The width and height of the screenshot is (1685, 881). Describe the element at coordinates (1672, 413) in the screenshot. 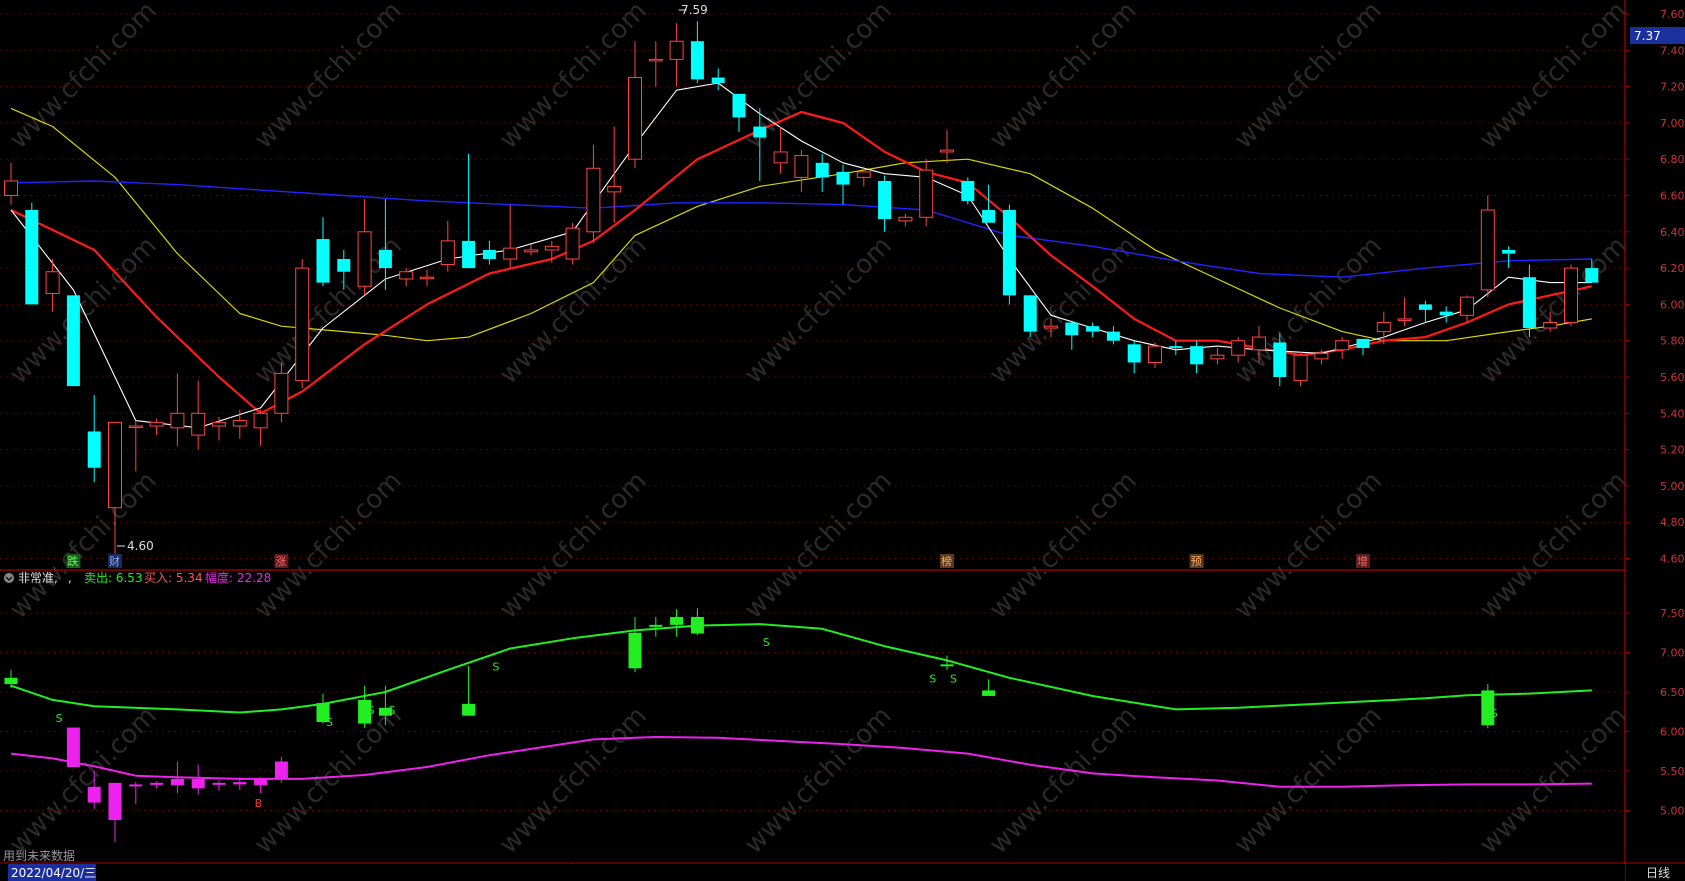

I see `price-tick-label: 5.40` at that location.